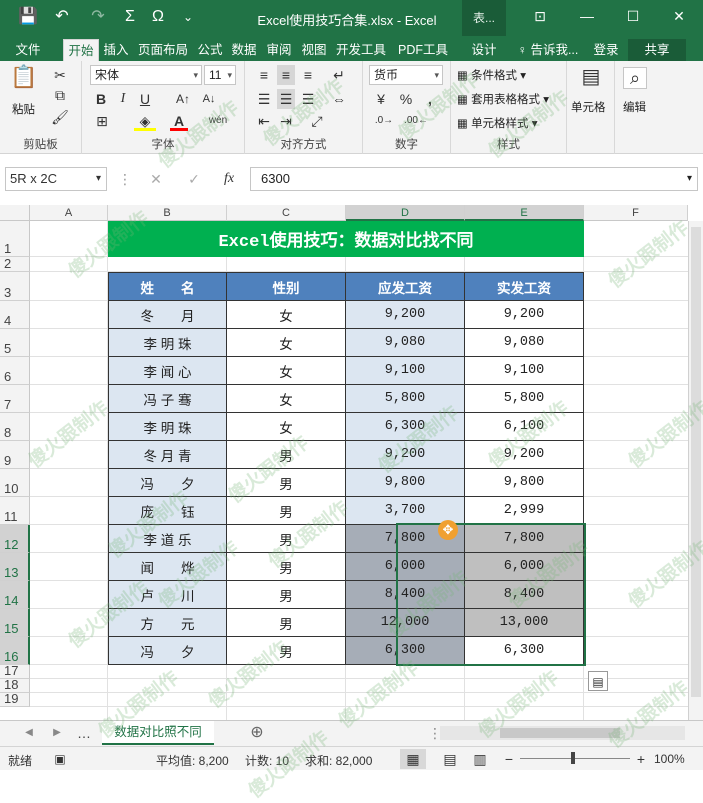  I want to click on table-cell: 冬 月 青, so click(167, 455).